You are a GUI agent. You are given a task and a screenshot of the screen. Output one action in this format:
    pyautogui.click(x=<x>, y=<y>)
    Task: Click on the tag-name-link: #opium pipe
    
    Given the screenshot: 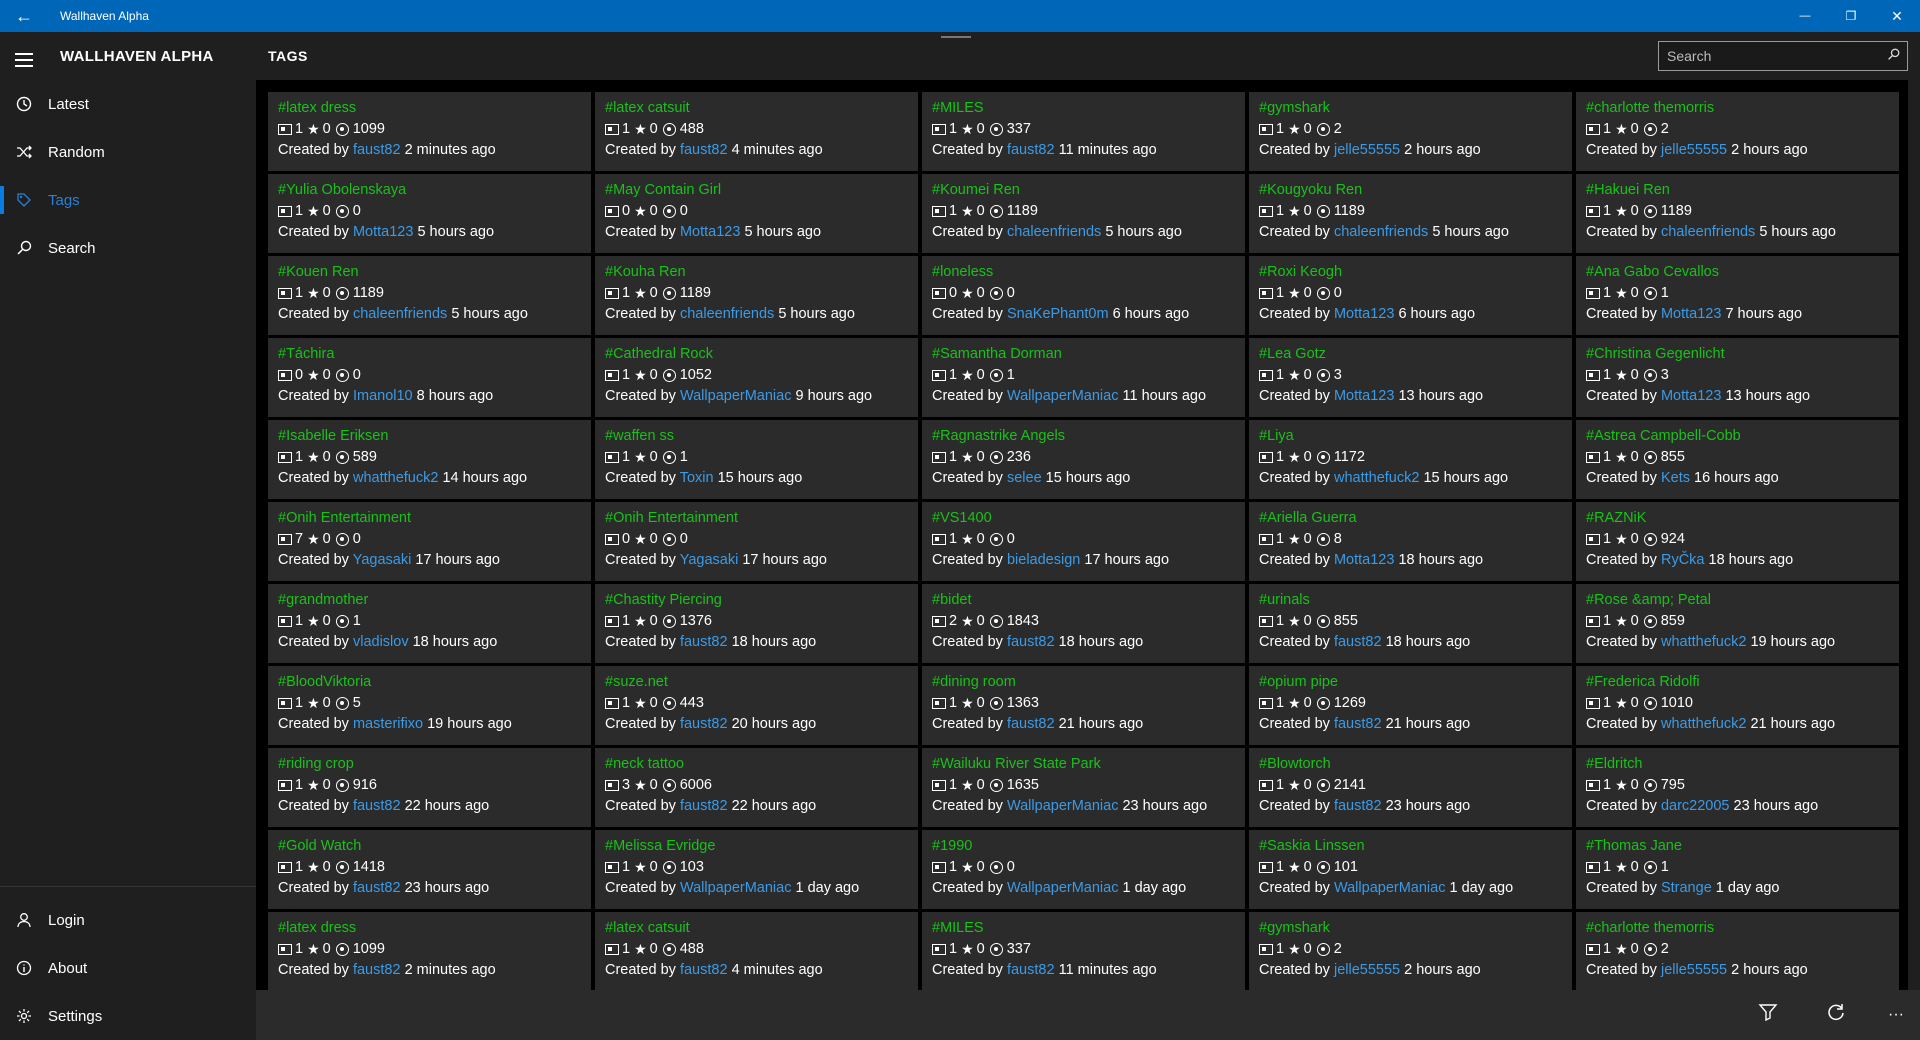 What is the action you would take?
    pyautogui.click(x=1410, y=682)
    